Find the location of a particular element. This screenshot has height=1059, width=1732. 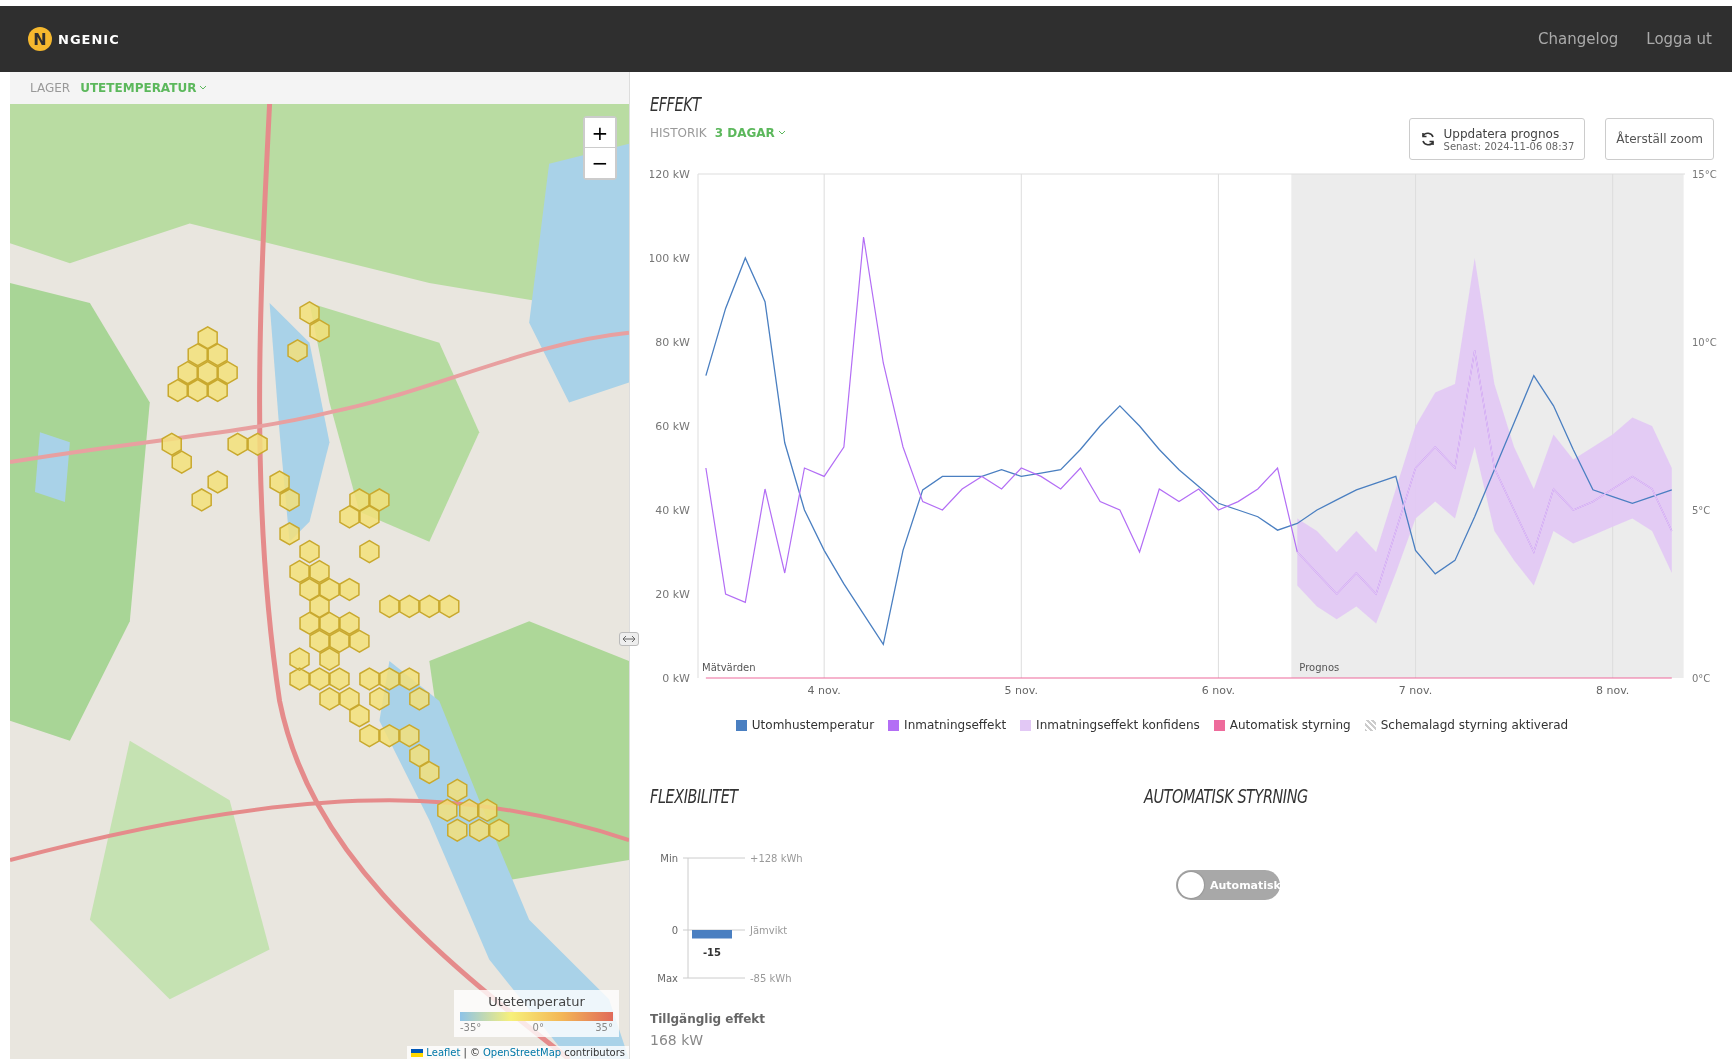

nav-link: Changelog is located at coordinates (1578, 39).